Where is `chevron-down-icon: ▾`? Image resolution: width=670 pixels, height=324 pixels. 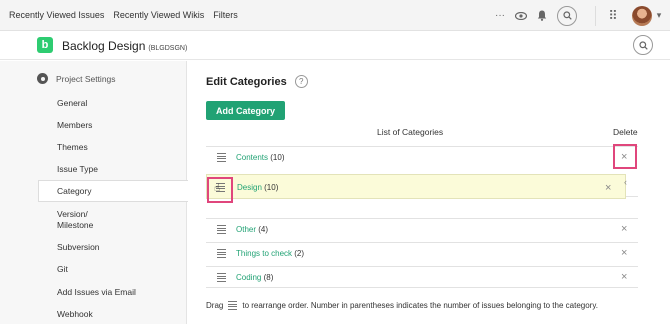 chevron-down-icon: ▾ is located at coordinates (659, 15).